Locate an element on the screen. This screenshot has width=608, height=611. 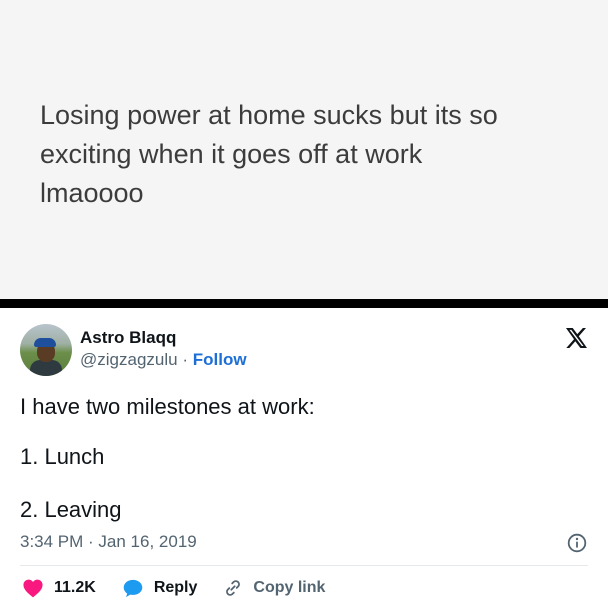
copy-link-button: Copy link is located at coordinates (274, 588).